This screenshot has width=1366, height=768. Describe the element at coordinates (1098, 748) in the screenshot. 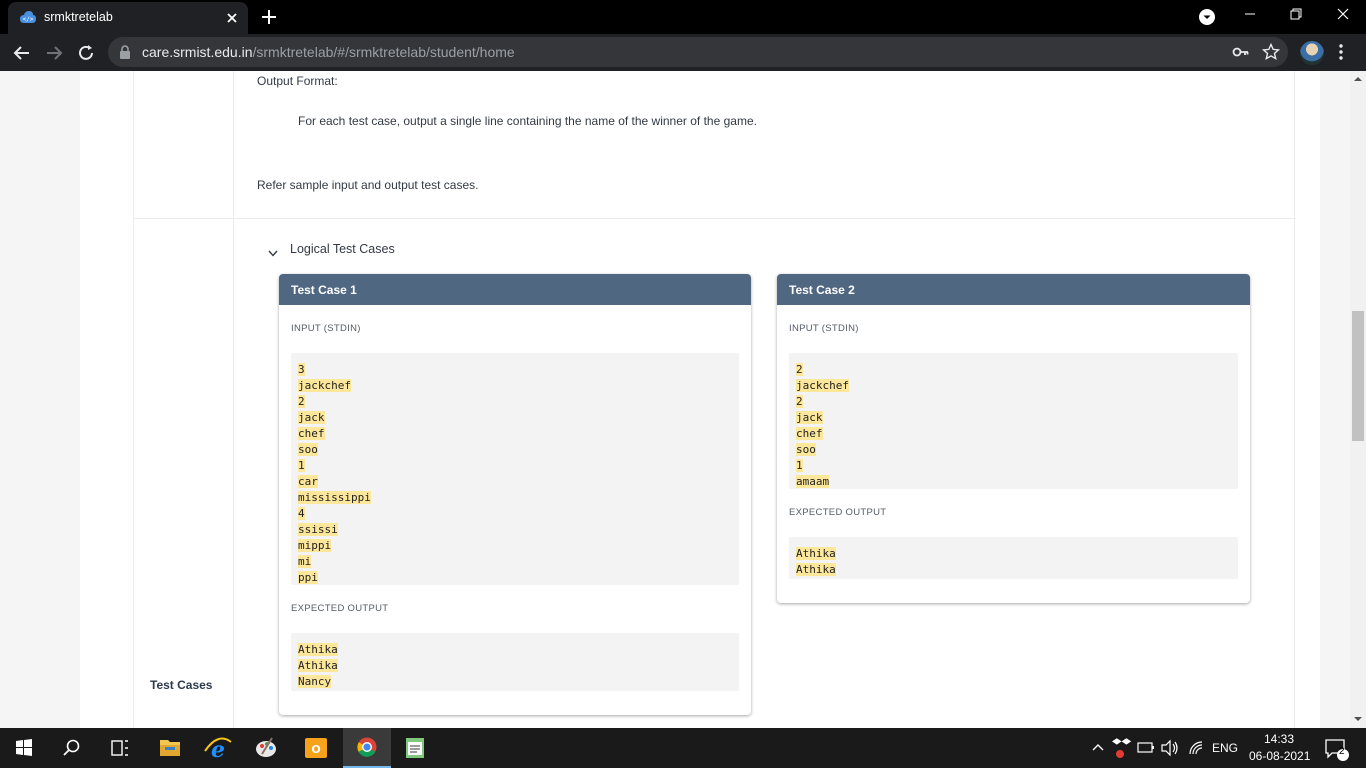

I see `tray-chevron-up-icon` at that location.